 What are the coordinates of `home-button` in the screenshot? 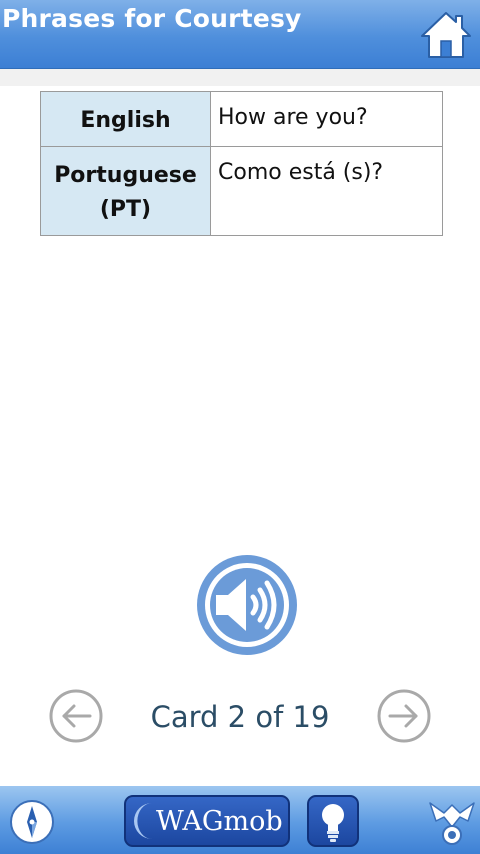 It's located at (446, 35).